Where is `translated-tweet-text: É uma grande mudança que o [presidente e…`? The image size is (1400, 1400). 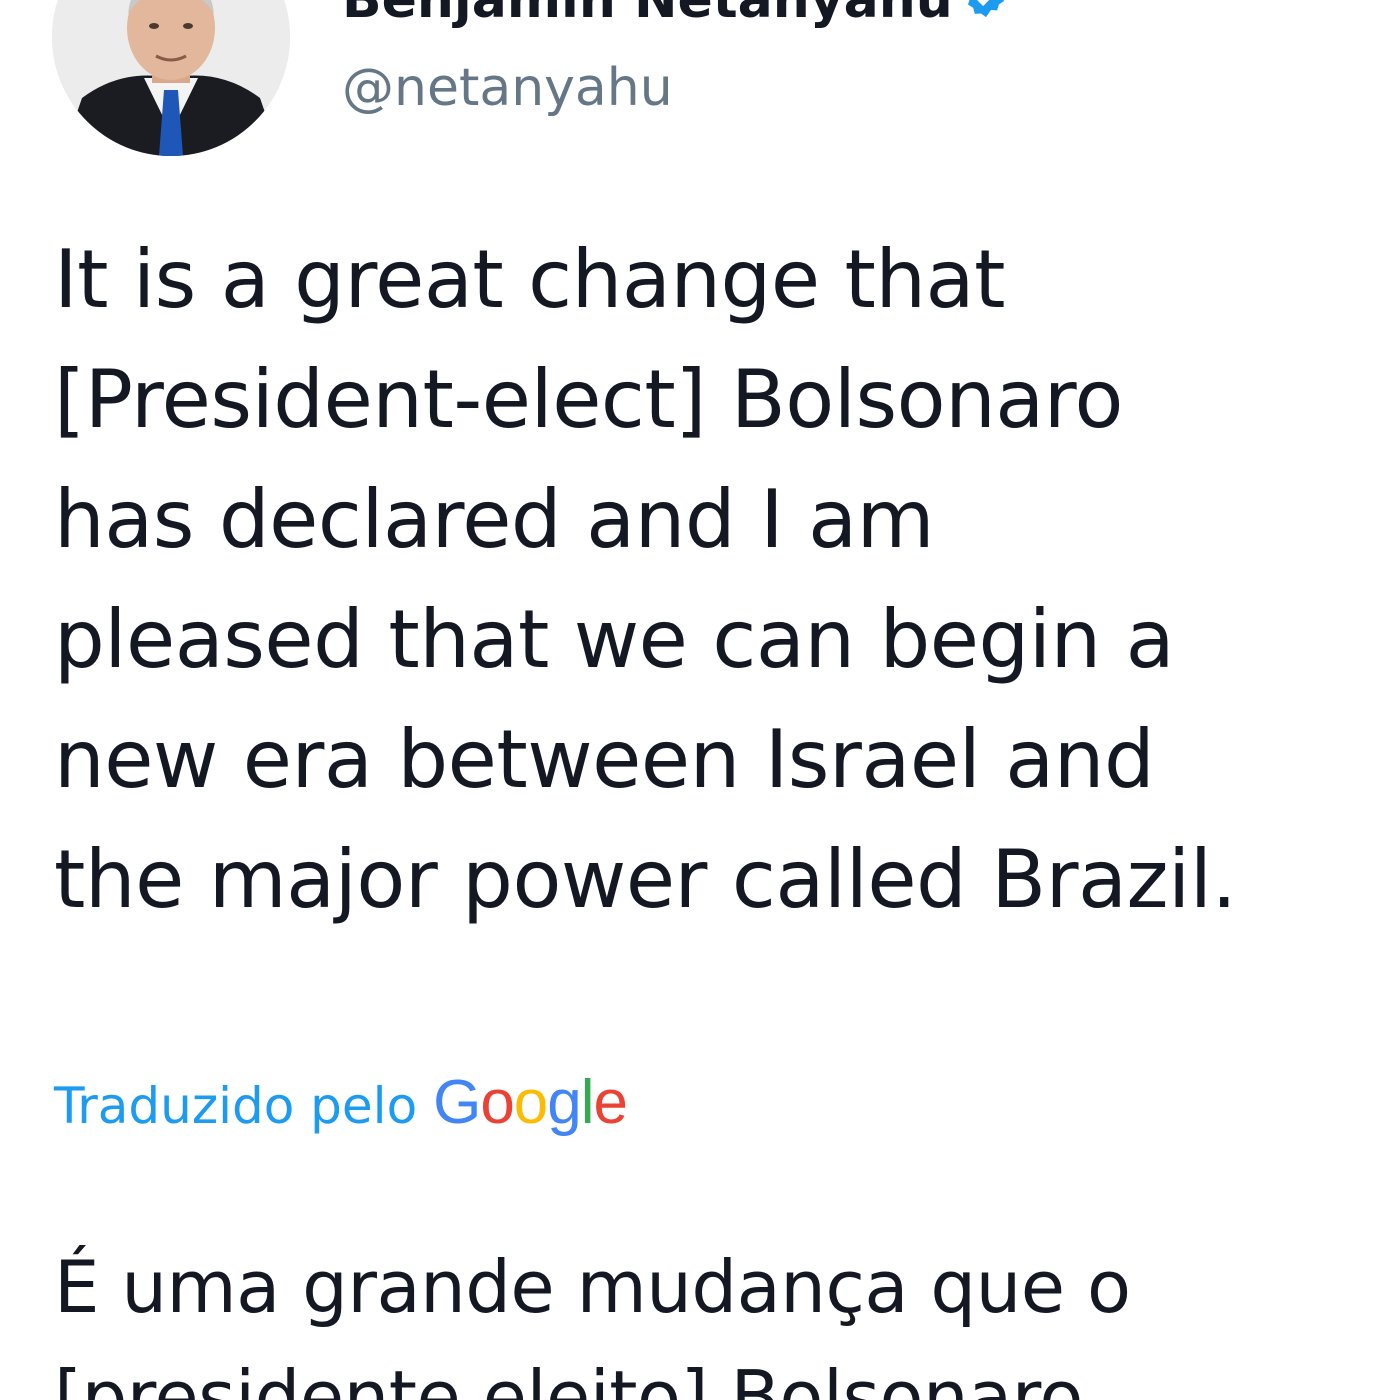 translated-tweet-text: É uma grande mudança que o [presidente e… is located at coordinates (592, 1322).